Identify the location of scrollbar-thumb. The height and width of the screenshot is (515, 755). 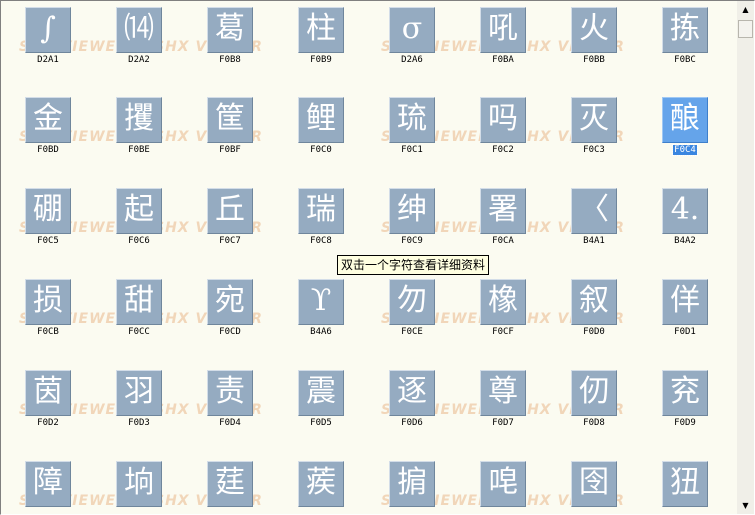
(745, 29).